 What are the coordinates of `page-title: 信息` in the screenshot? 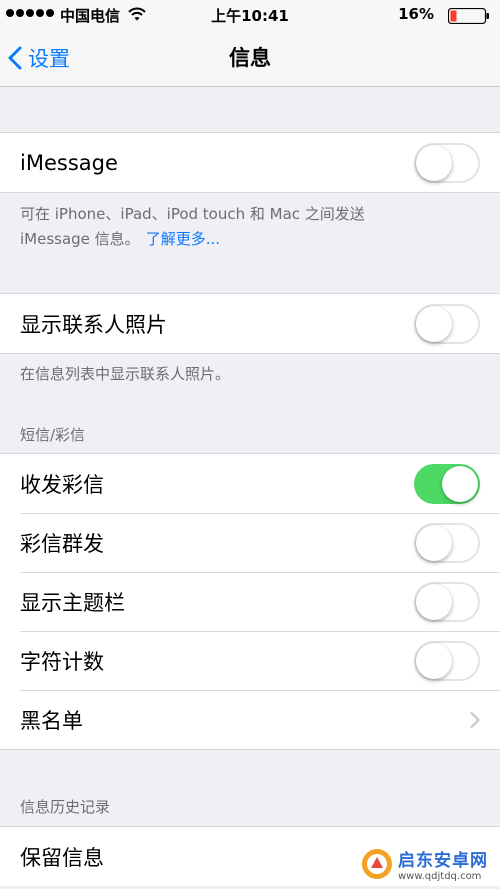 It's located at (250, 58).